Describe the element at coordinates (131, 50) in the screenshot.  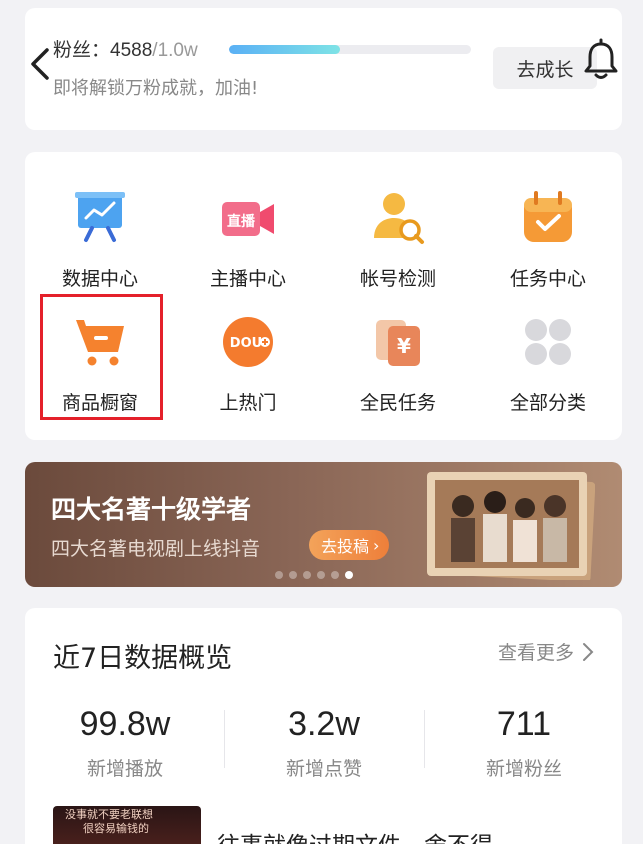
I see `fans-count: 4588` at that location.